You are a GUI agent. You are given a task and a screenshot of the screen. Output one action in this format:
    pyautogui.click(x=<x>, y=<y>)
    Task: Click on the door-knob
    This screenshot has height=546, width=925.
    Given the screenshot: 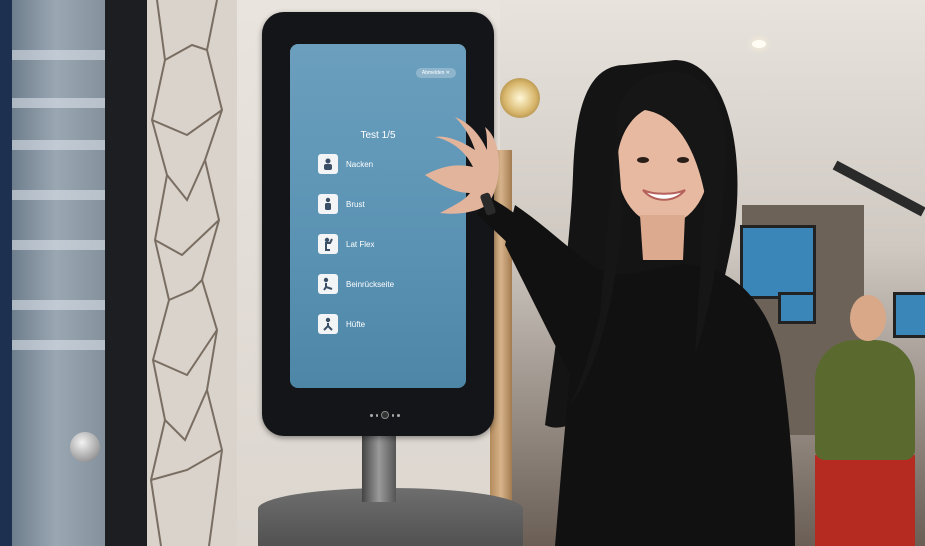 What is the action you would take?
    pyautogui.click(x=85, y=447)
    